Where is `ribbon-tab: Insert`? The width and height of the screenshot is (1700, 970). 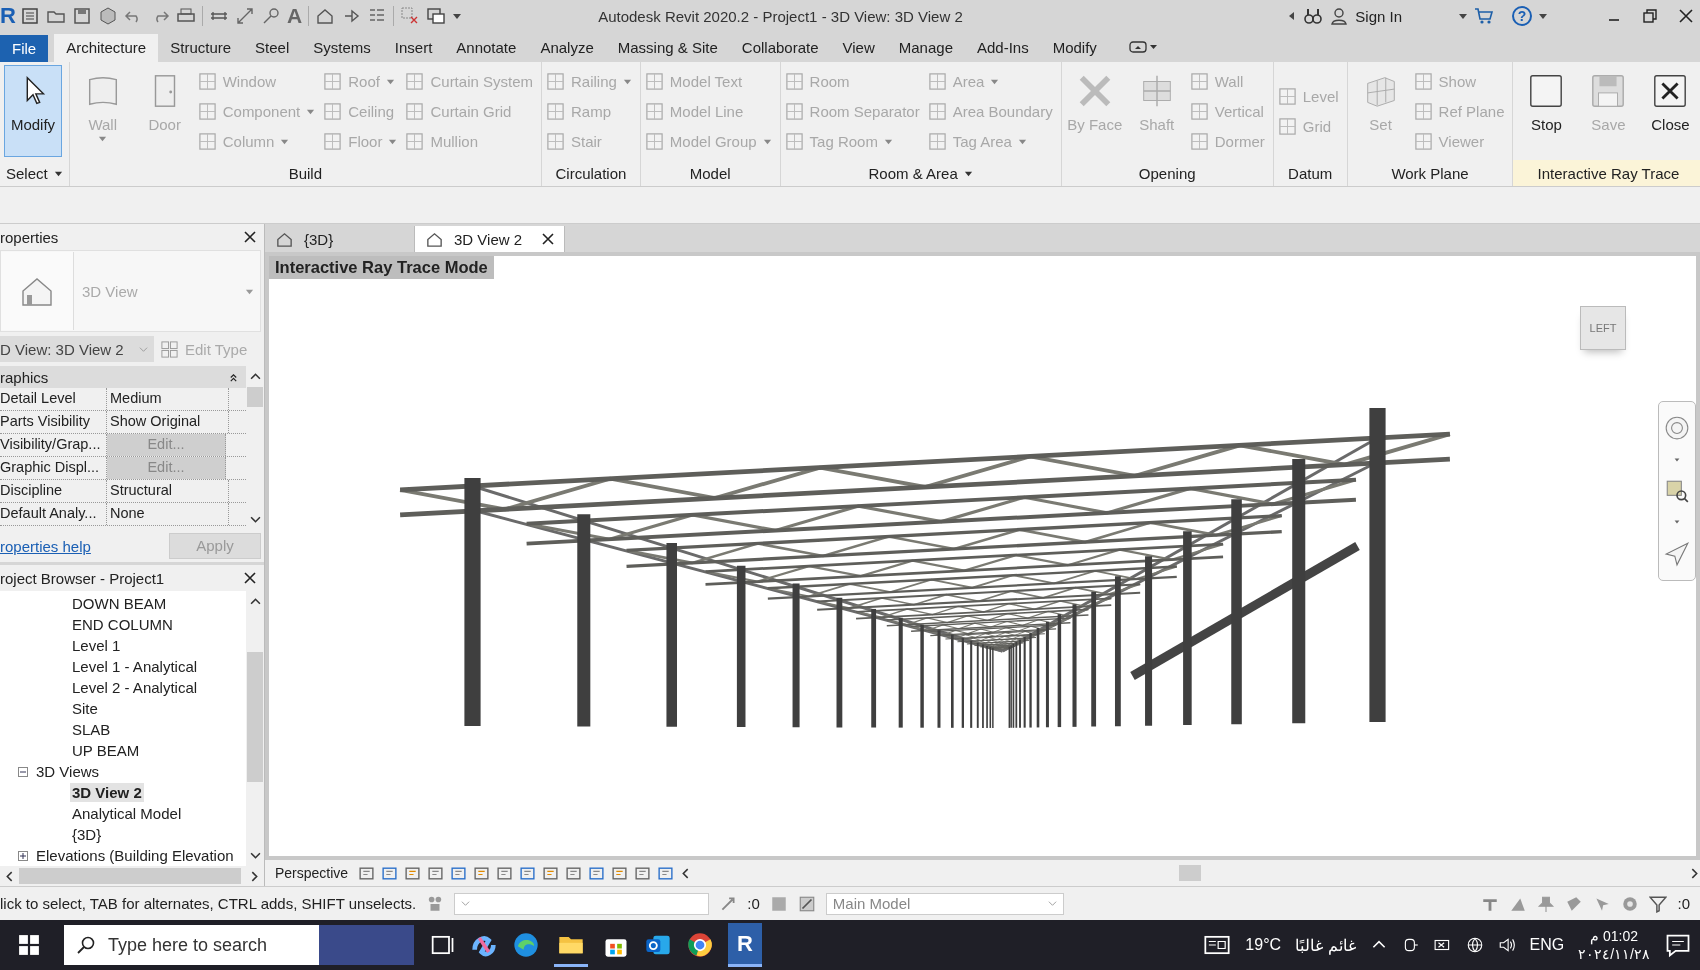
ribbon-tab: Insert is located at coordinates (413, 48).